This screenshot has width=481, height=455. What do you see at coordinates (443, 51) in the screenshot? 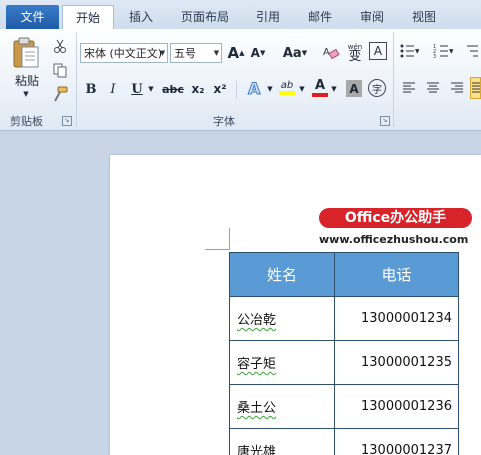
I see `numbering-icon: 1 2 3 ▼` at bounding box center [443, 51].